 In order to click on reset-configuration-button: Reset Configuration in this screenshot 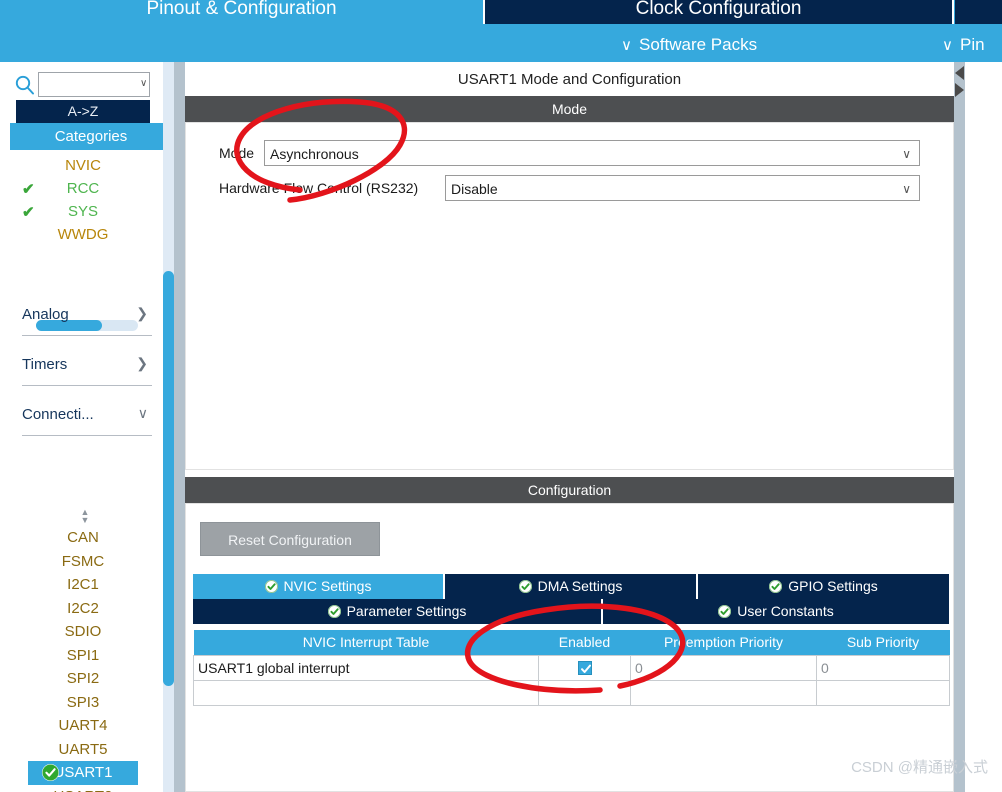, I will do `click(290, 539)`.